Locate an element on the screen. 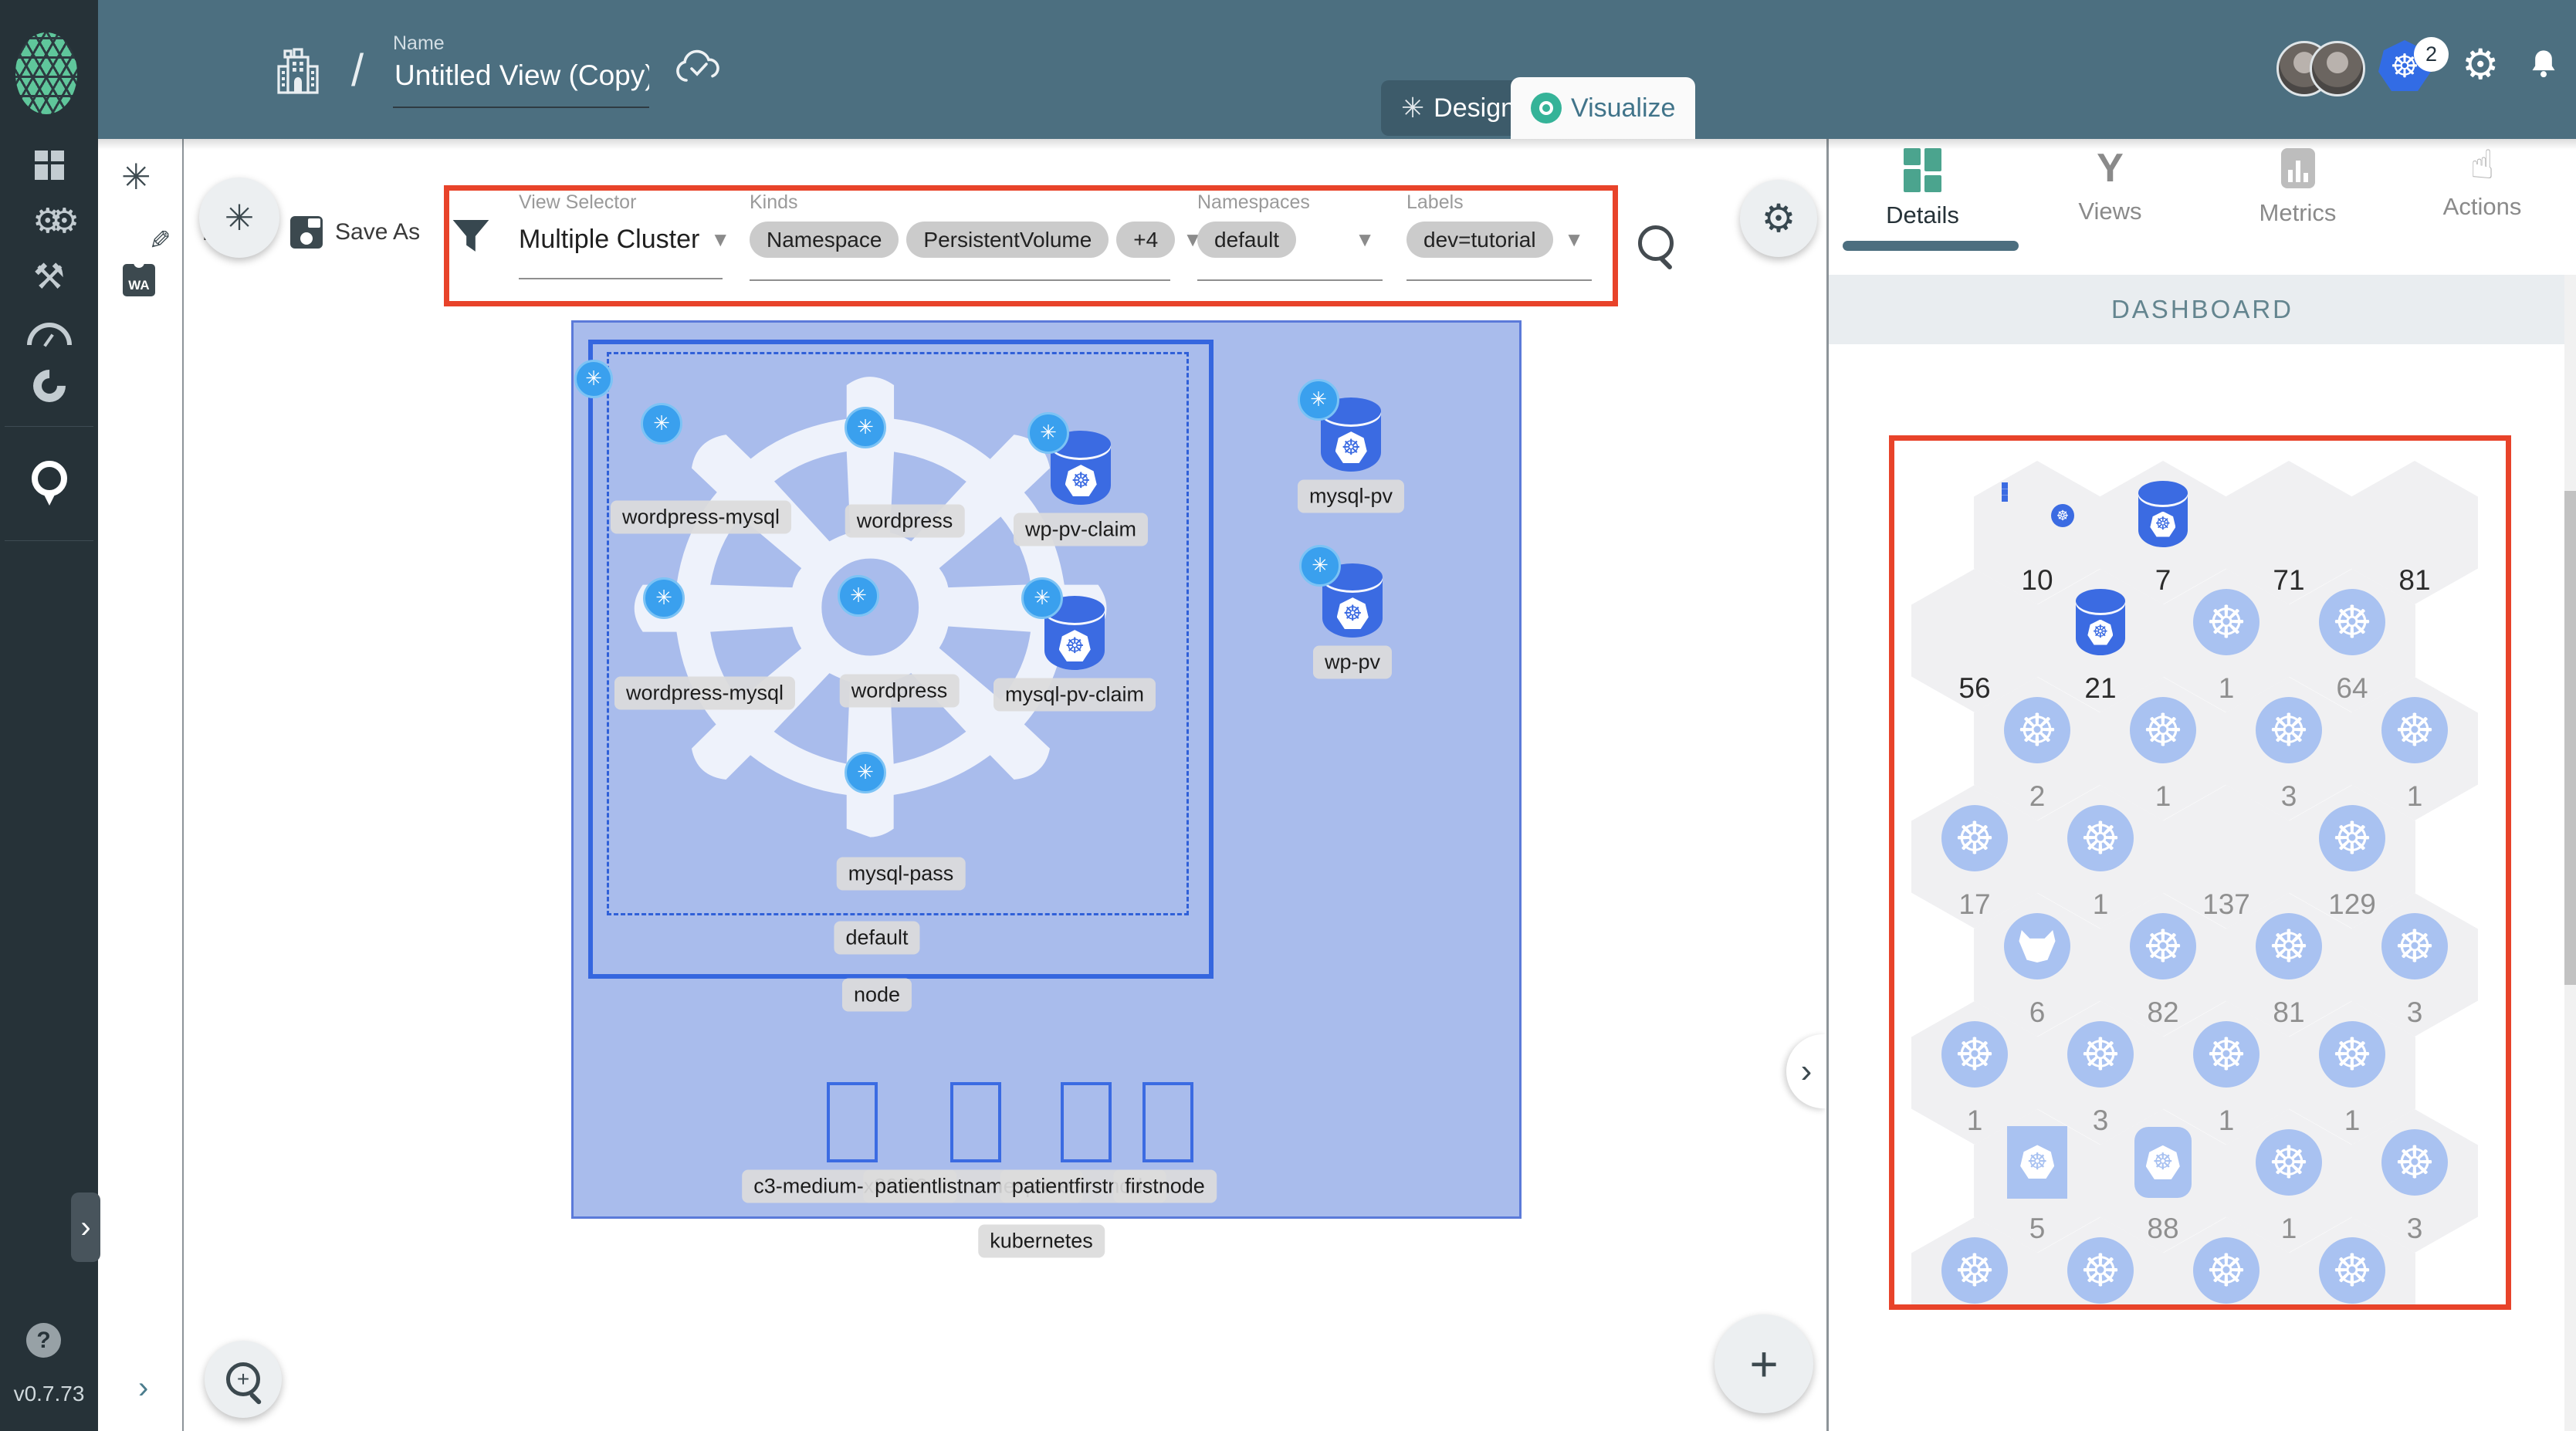 The height and width of the screenshot is (1431, 2576). canvas-node-label: mysql-pv is located at coordinates (1351, 496).